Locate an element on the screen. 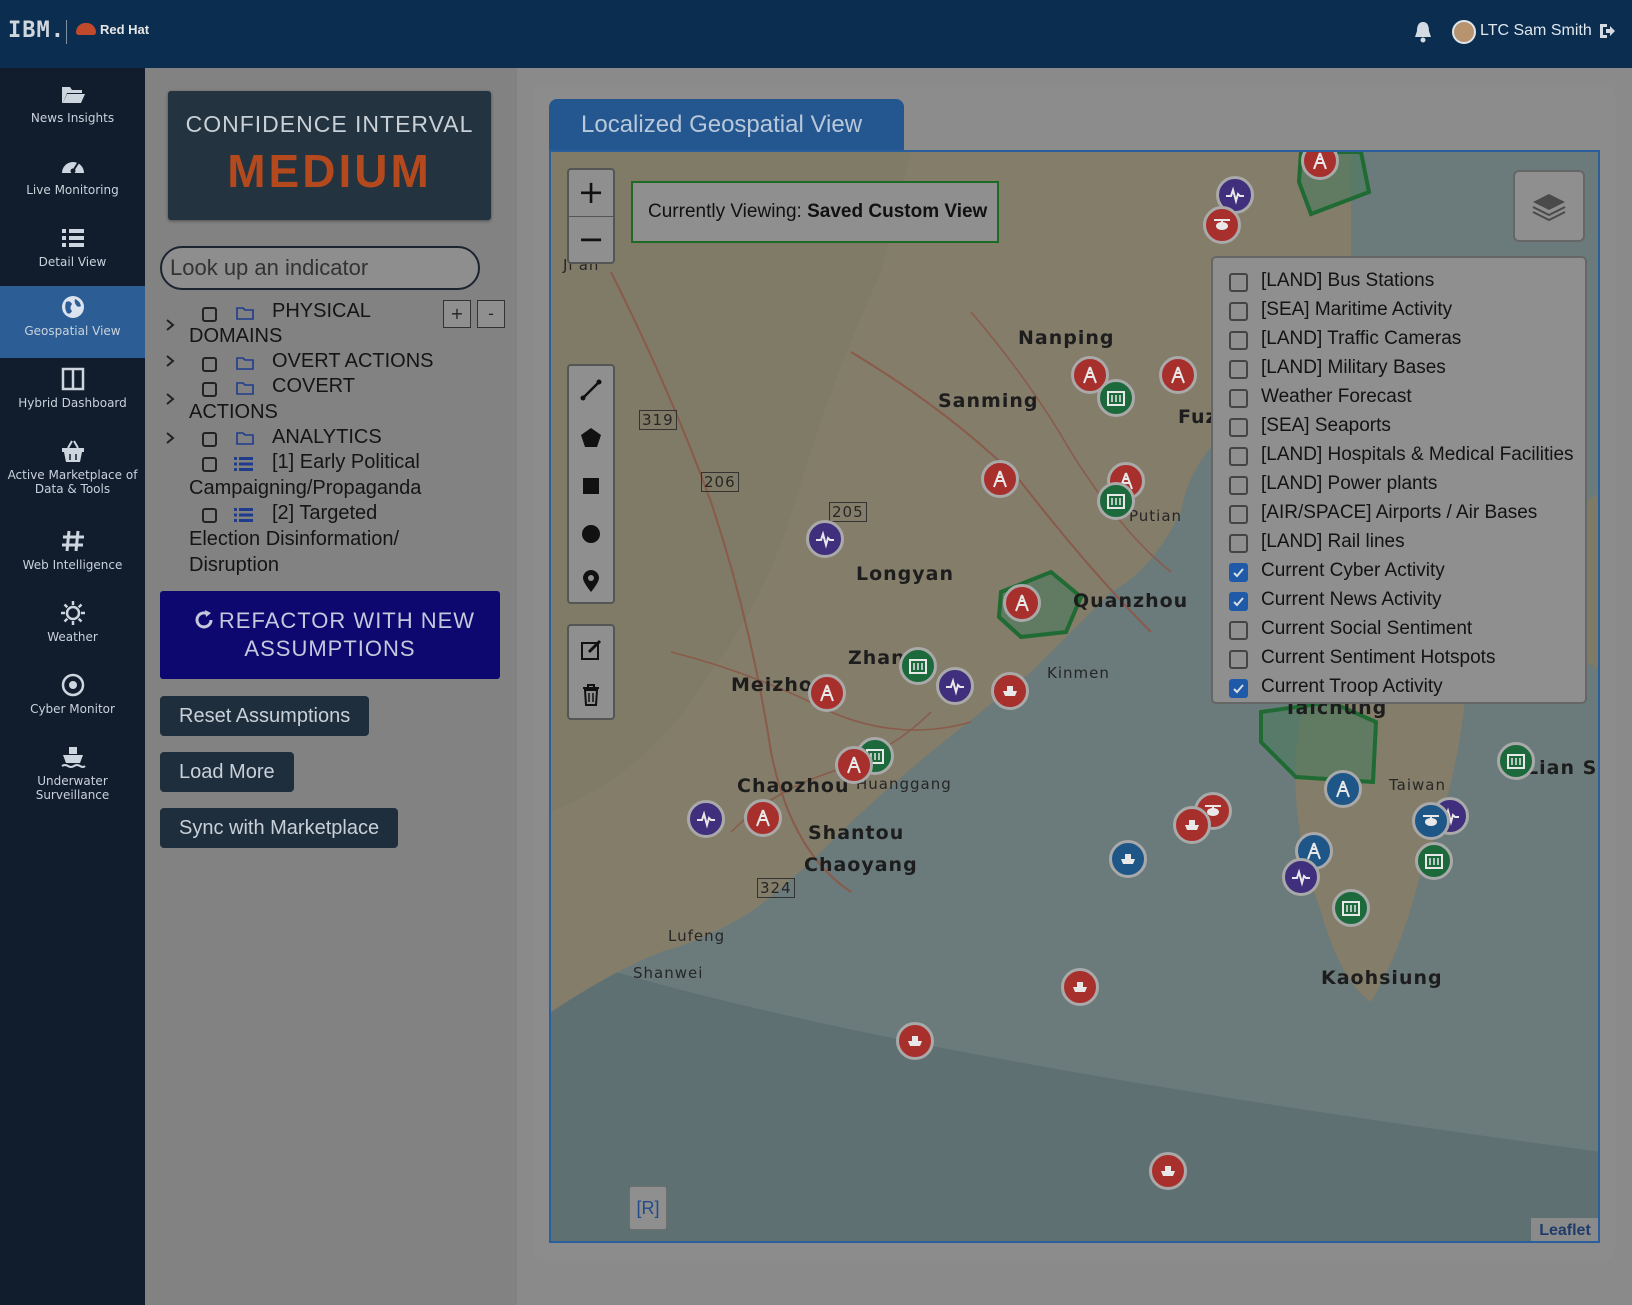  tab-localized-geospatial-view: Localized Geospatial View is located at coordinates (726, 125).